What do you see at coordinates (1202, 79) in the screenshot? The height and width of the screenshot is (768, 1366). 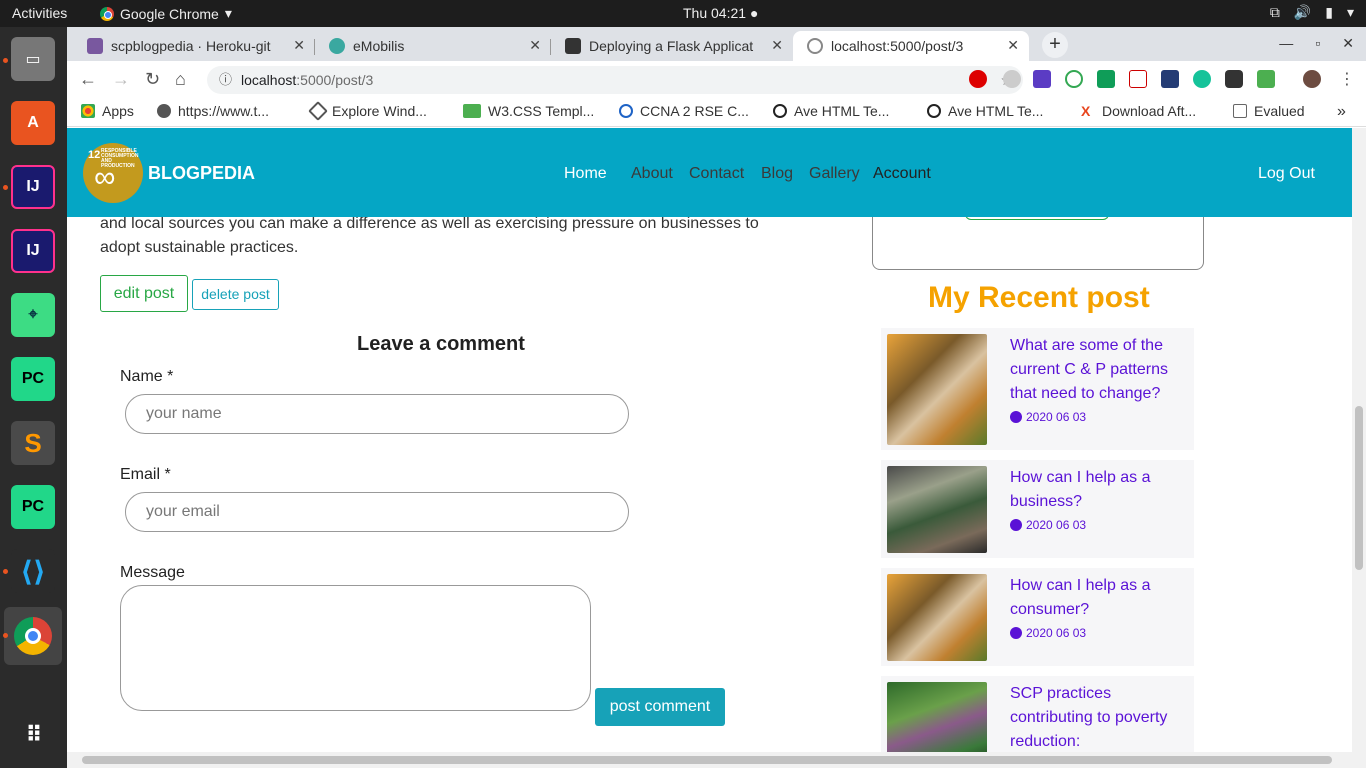 I see `grammarly-icon` at bounding box center [1202, 79].